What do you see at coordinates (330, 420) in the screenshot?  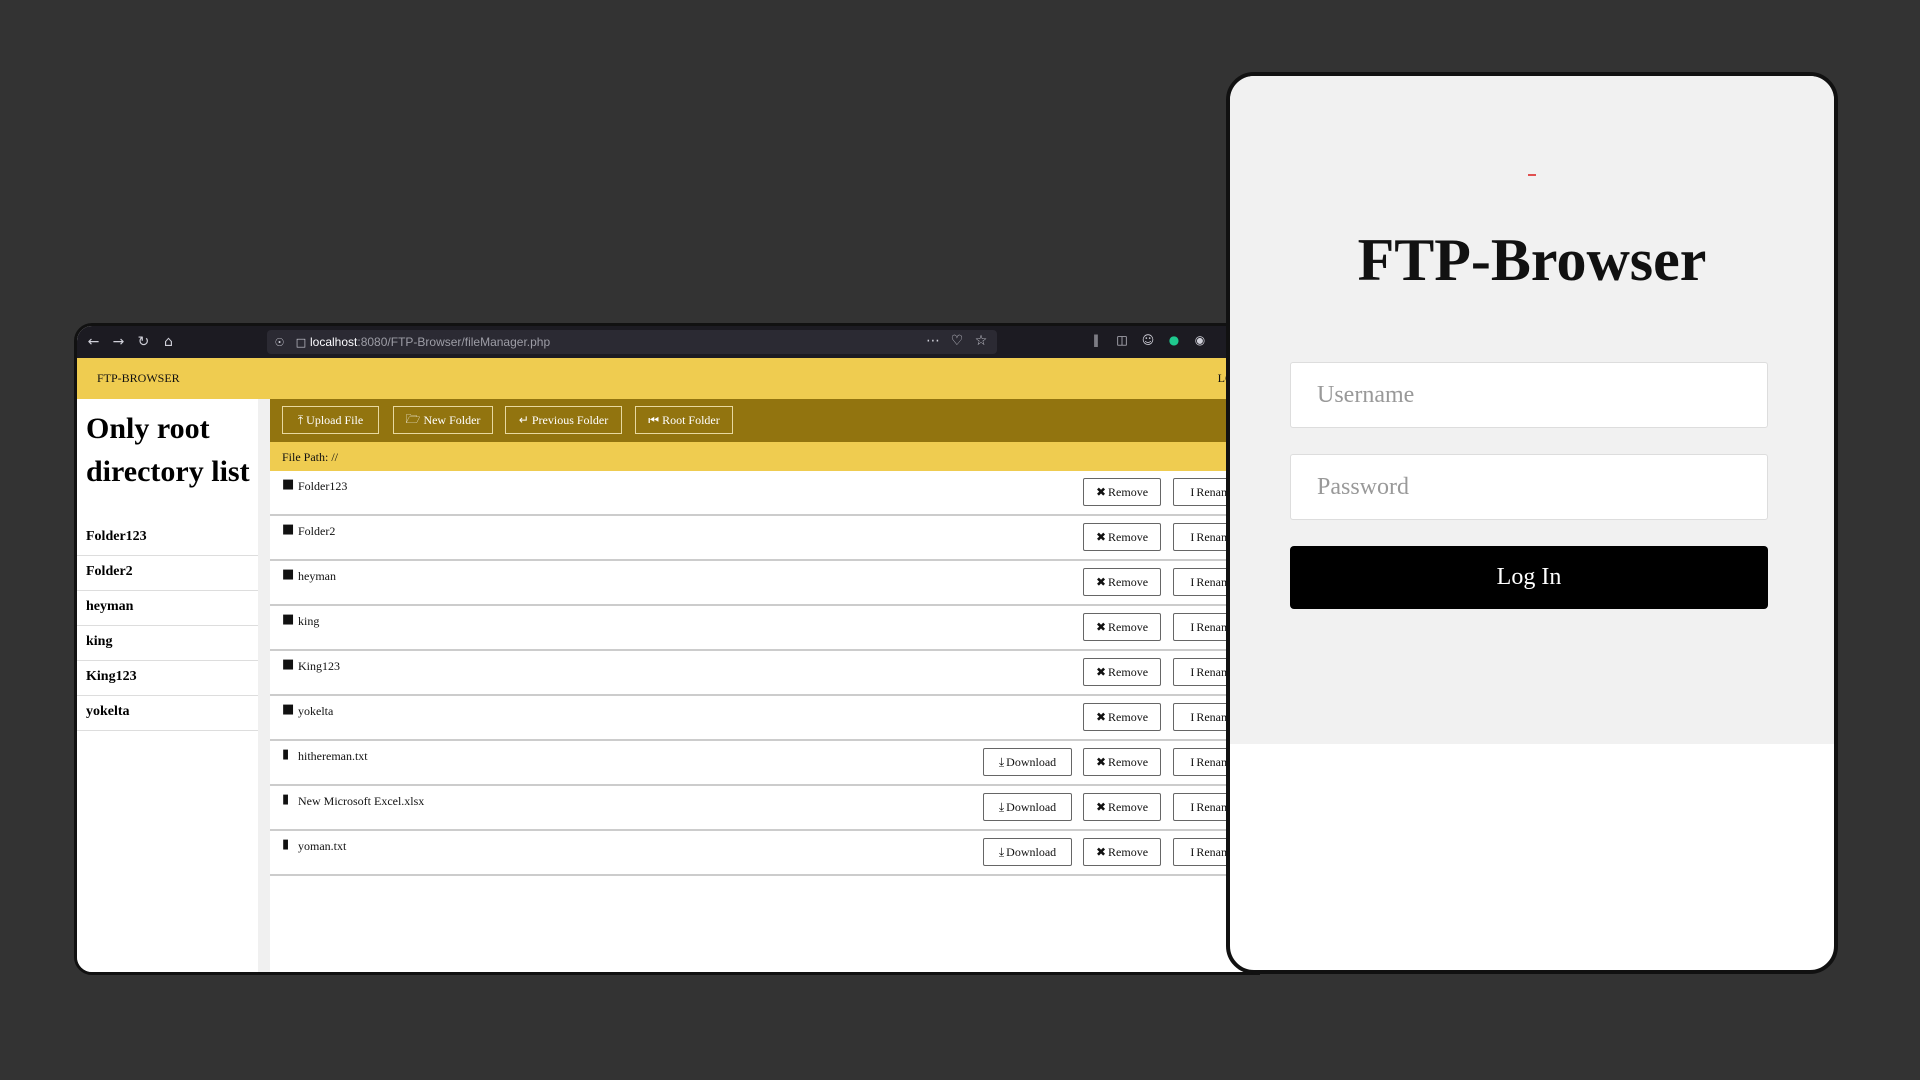 I see `upload-file-button: ⤒ Upload File` at bounding box center [330, 420].